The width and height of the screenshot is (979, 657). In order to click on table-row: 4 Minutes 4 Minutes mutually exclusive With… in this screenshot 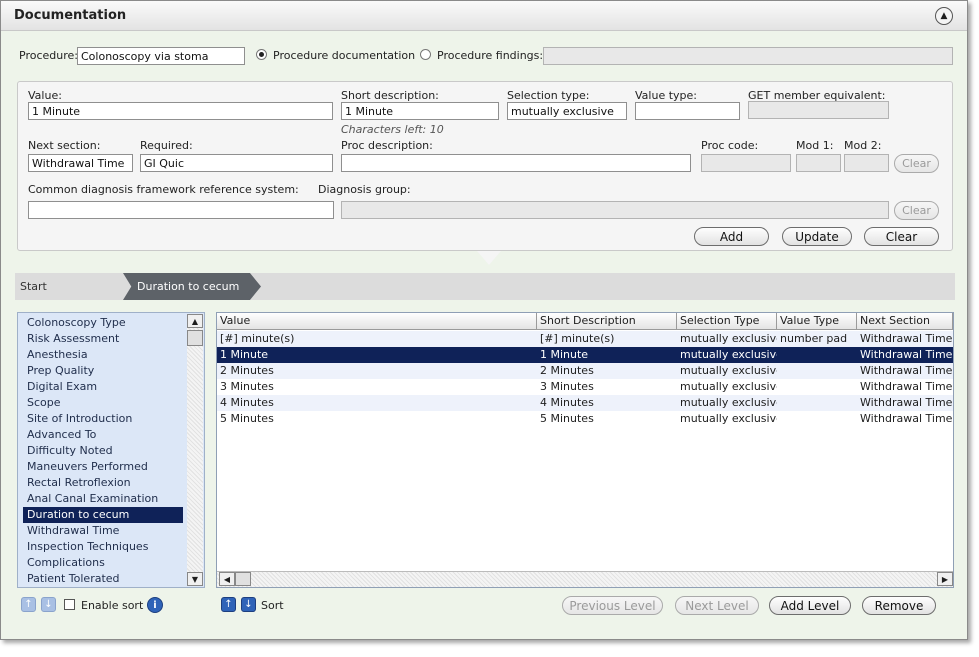, I will do `click(585, 403)`.